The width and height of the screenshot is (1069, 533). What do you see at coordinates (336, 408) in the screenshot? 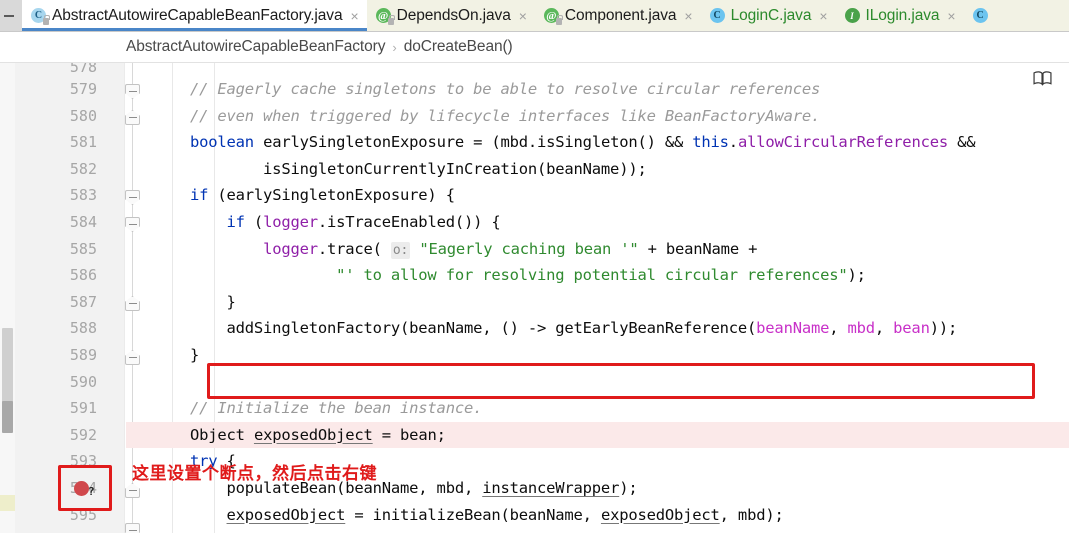
I see `code-comment: // Initialize the bean instance.` at bounding box center [336, 408].